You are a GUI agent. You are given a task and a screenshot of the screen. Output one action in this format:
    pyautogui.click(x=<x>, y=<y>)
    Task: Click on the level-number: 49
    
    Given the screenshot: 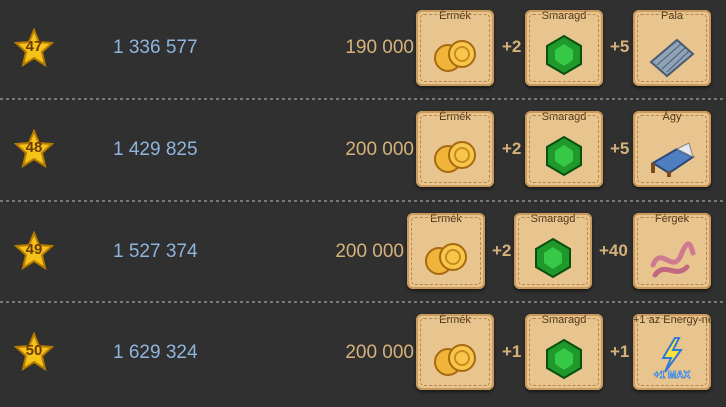 What is the action you would take?
    pyautogui.click(x=34, y=249)
    